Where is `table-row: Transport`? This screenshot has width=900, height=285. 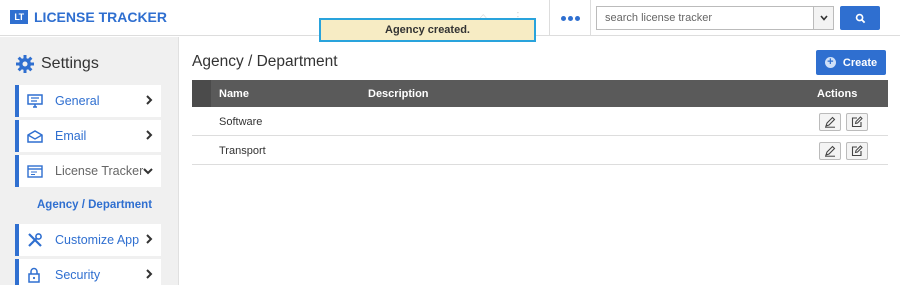 table-row: Transport is located at coordinates (540, 150).